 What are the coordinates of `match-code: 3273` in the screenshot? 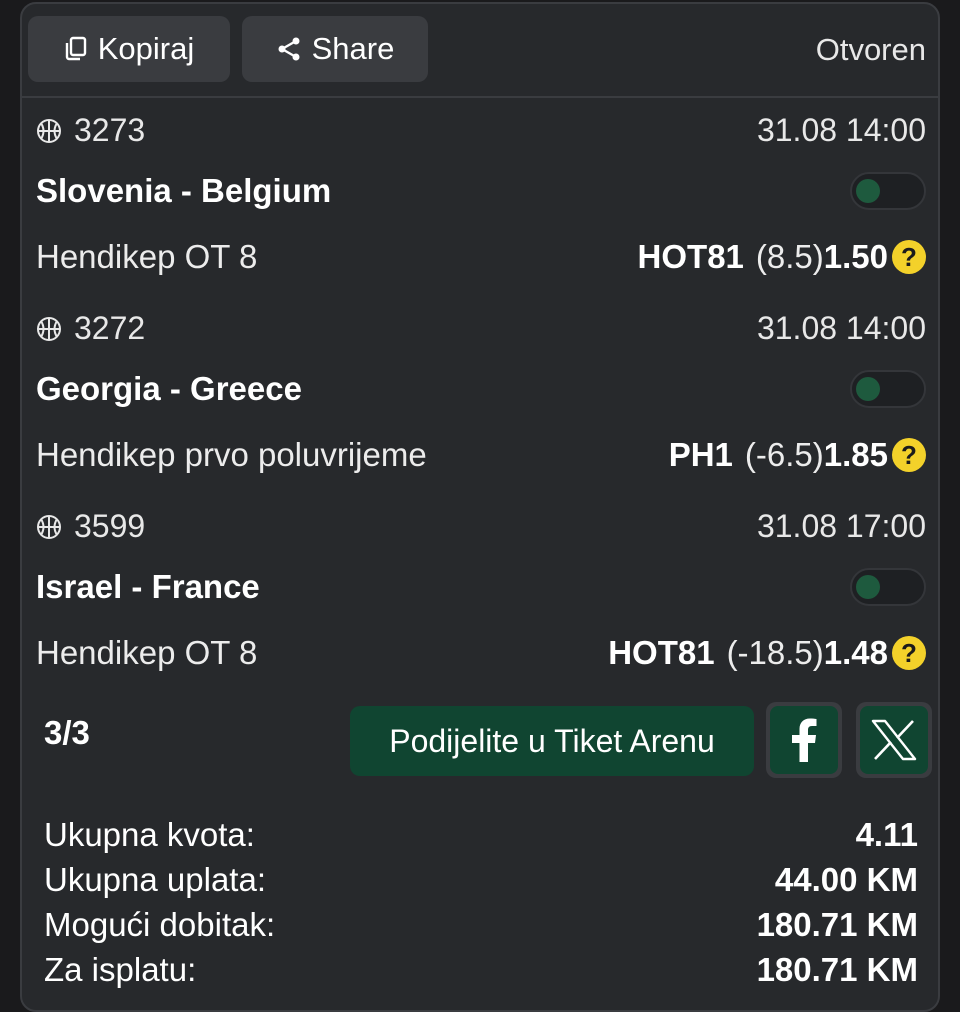 It's located at (90, 130).